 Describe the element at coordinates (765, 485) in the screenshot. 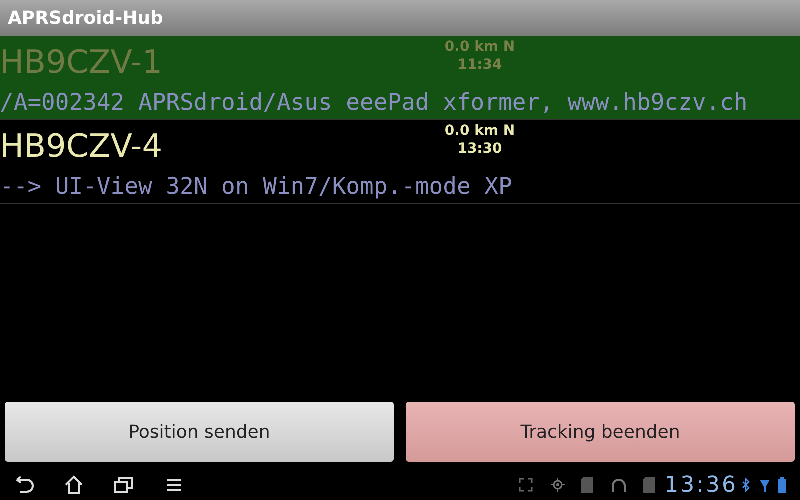

I see `signal-icon` at that location.